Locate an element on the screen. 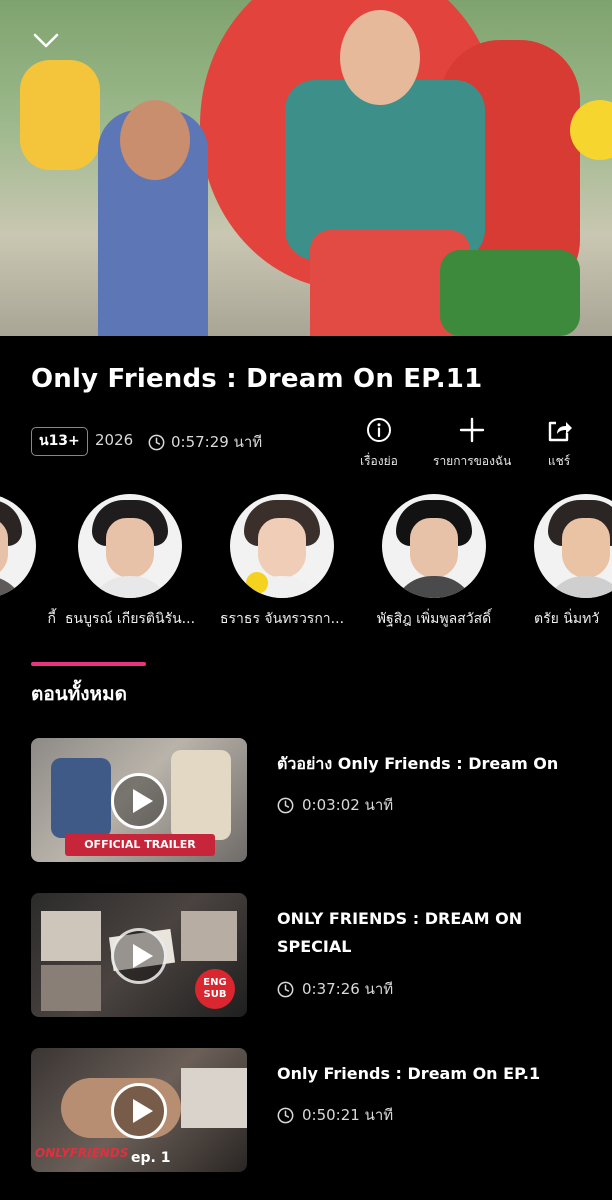  video-title: Only Friends : Dream On EP.11 is located at coordinates (257, 379).